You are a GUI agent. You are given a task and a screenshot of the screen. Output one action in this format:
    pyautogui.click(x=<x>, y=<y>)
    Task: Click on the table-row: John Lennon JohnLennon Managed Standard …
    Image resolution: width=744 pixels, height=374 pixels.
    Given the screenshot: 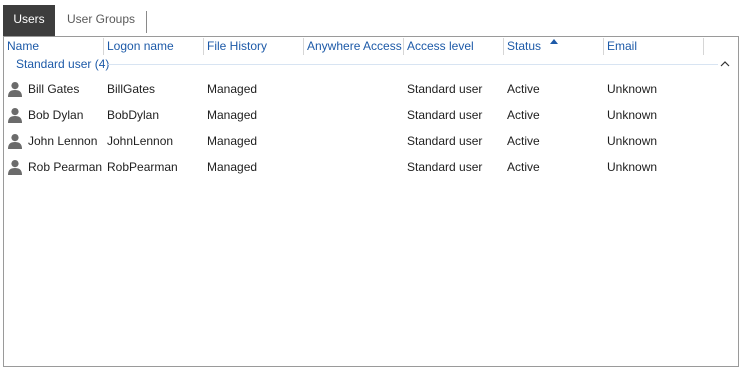 What is the action you would take?
    pyautogui.click(x=371, y=141)
    